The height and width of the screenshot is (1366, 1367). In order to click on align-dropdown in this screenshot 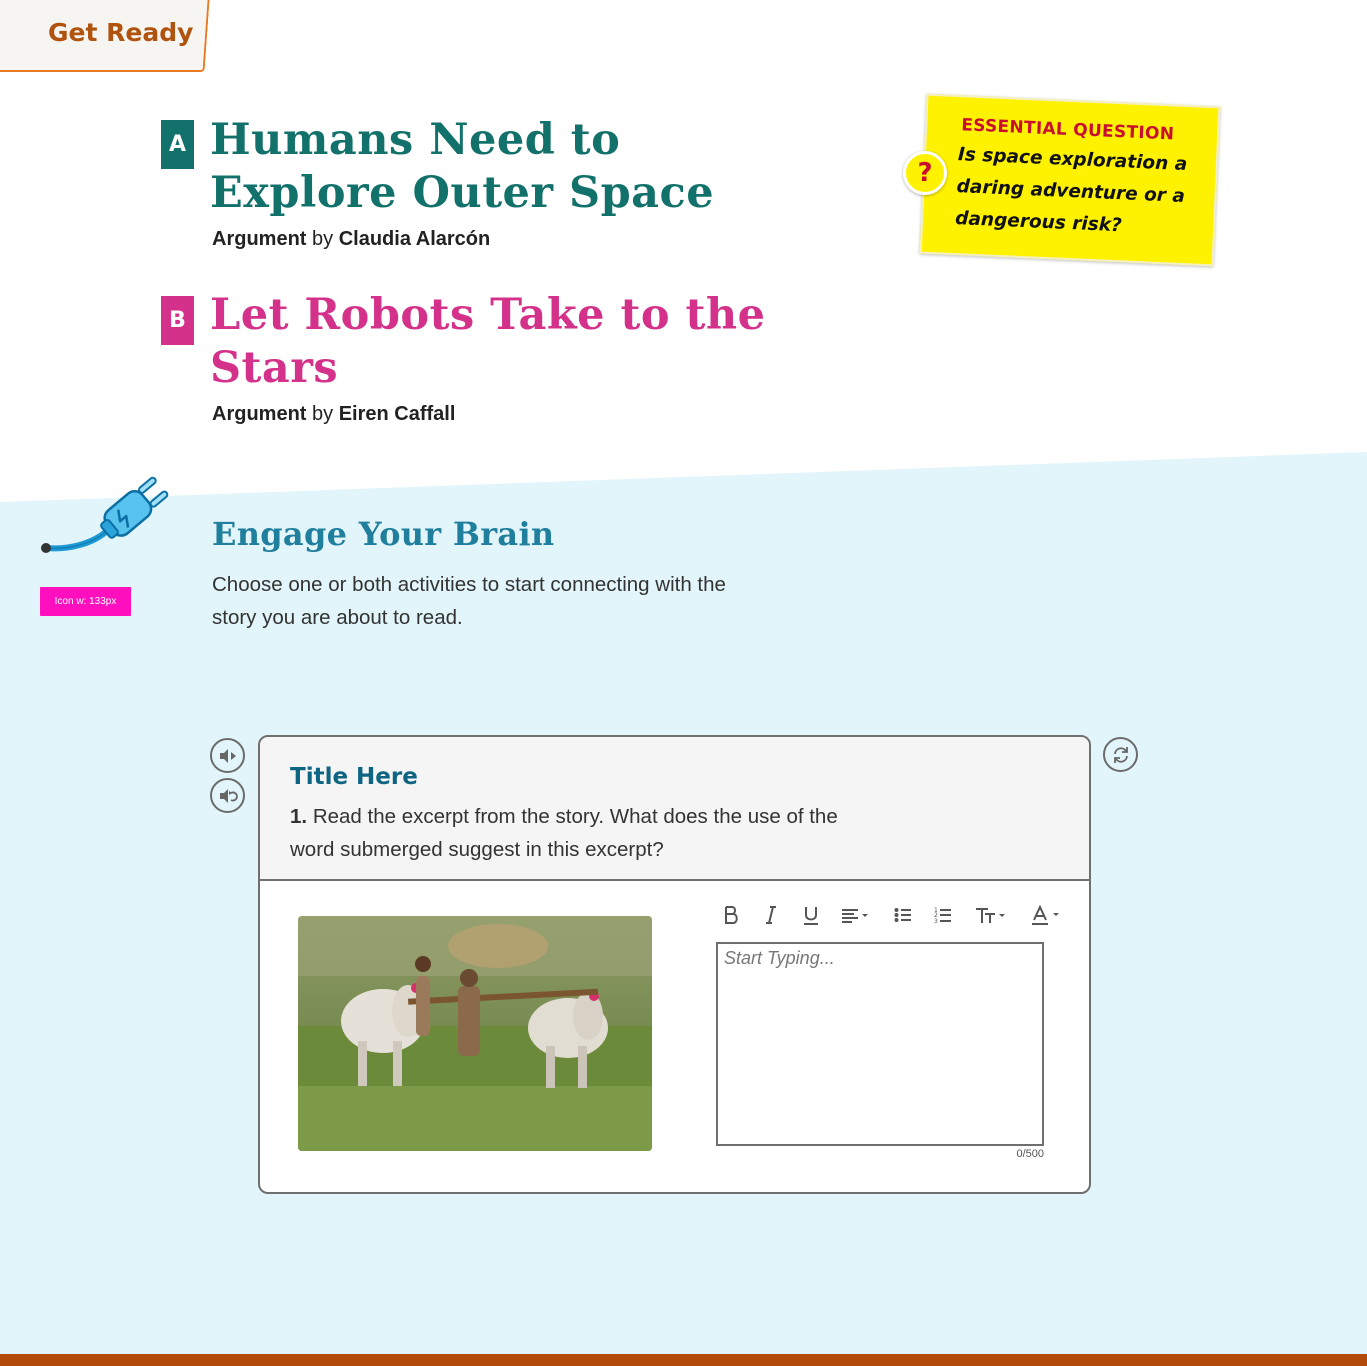, I will do `click(855, 915)`.